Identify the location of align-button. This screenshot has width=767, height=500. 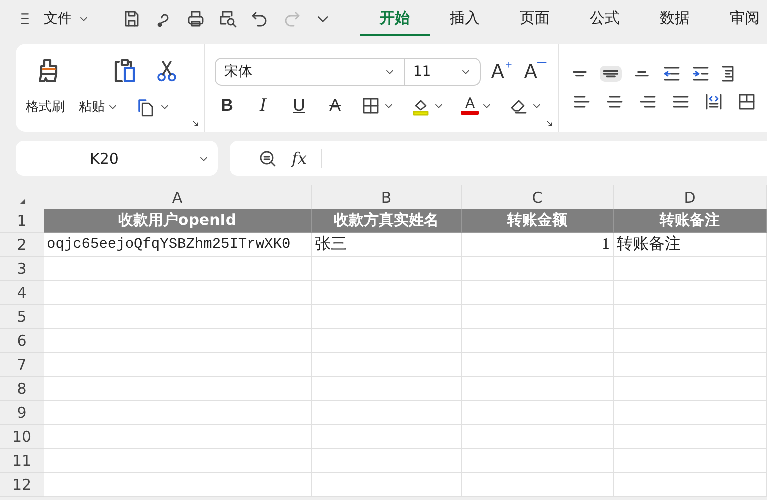
(611, 74).